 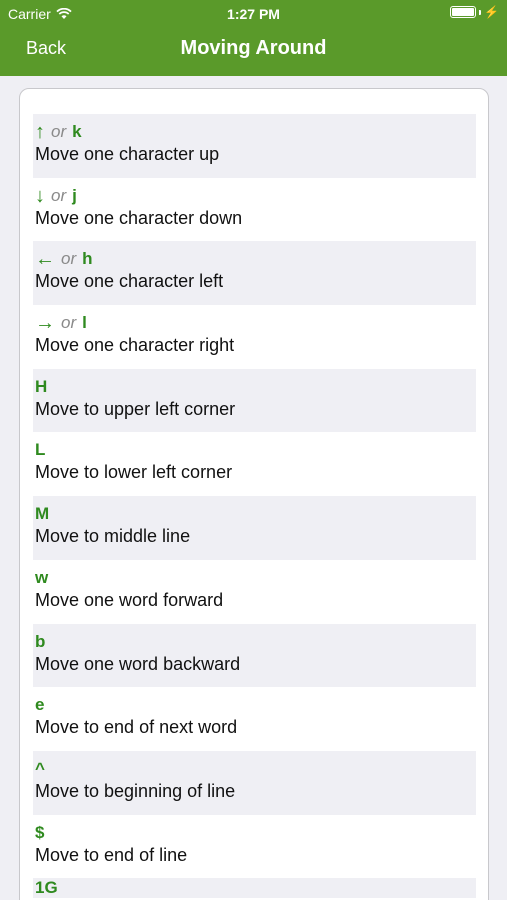 What do you see at coordinates (129, 599) in the screenshot?
I see `command-description: Move one word forward` at bounding box center [129, 599].